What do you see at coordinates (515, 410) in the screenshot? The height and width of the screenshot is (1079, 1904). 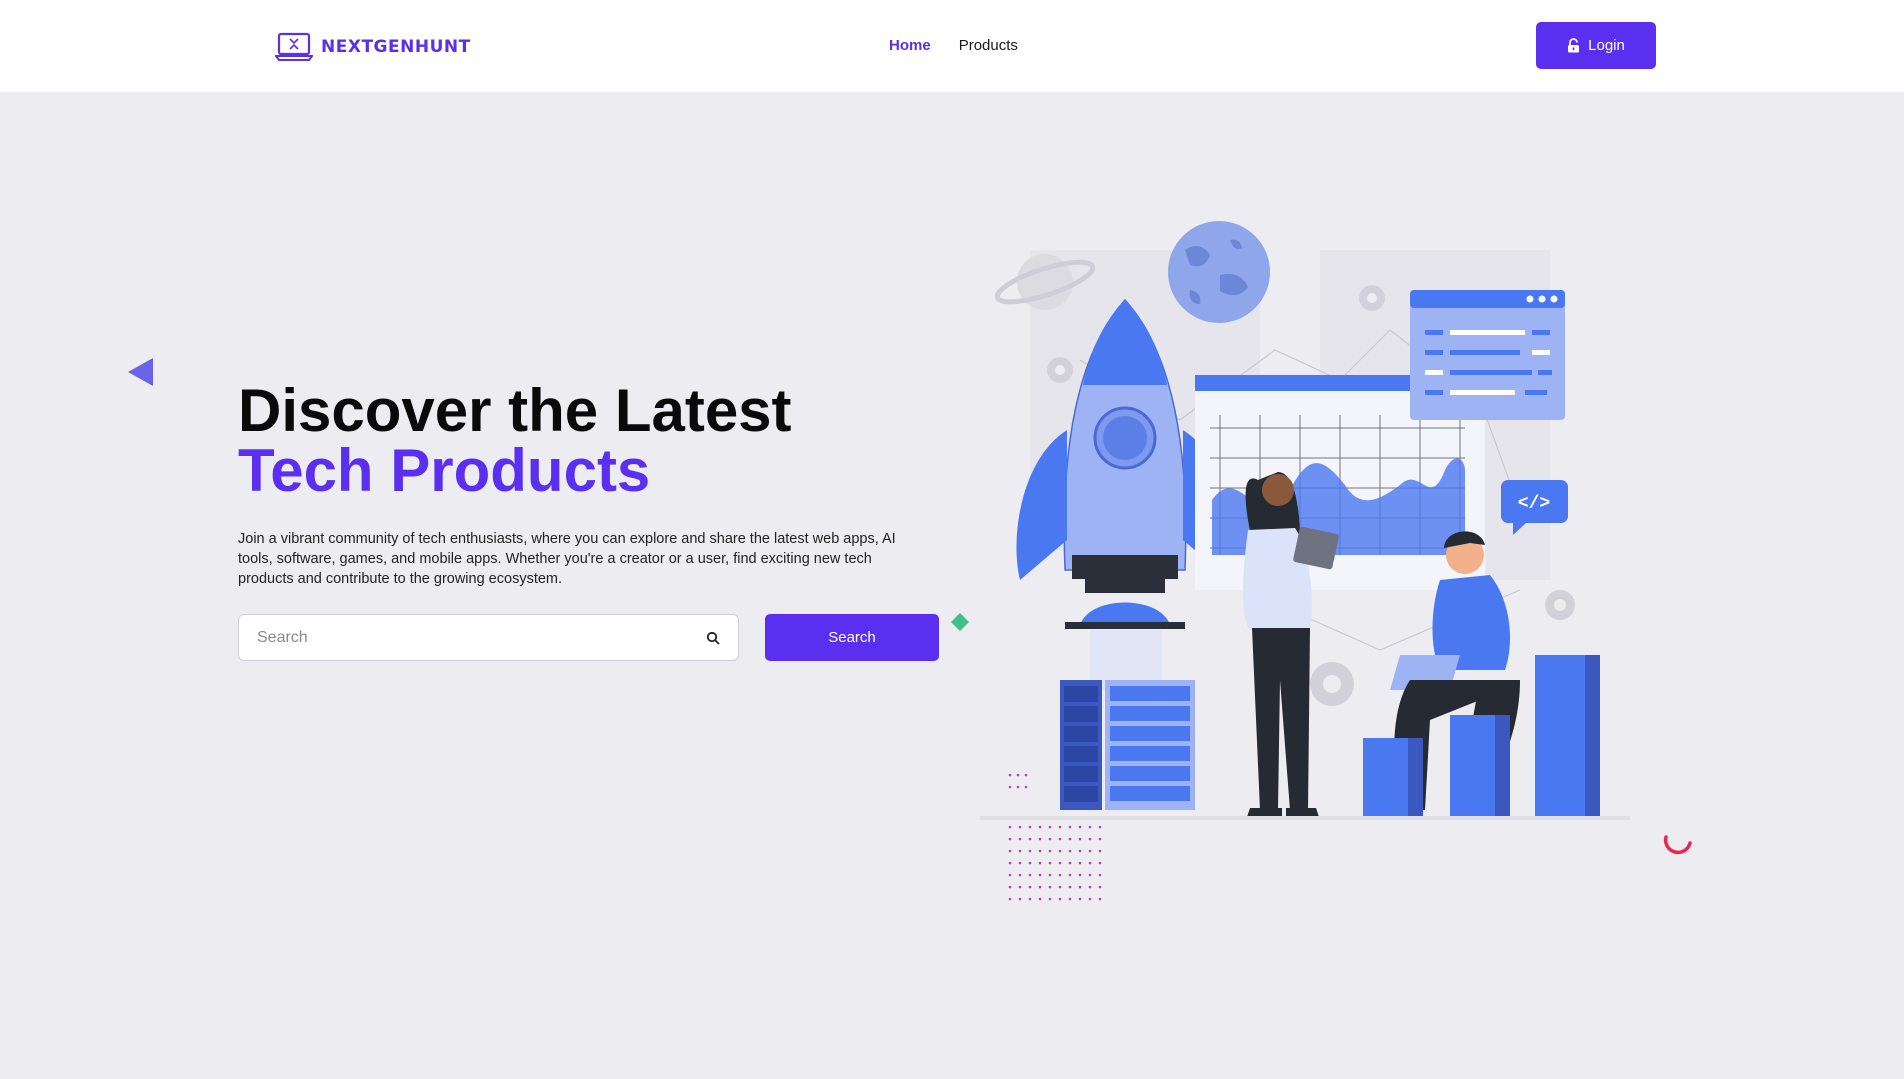 I see `hero-title-line1: Discover the Latest` at bounding box center [515, 410].